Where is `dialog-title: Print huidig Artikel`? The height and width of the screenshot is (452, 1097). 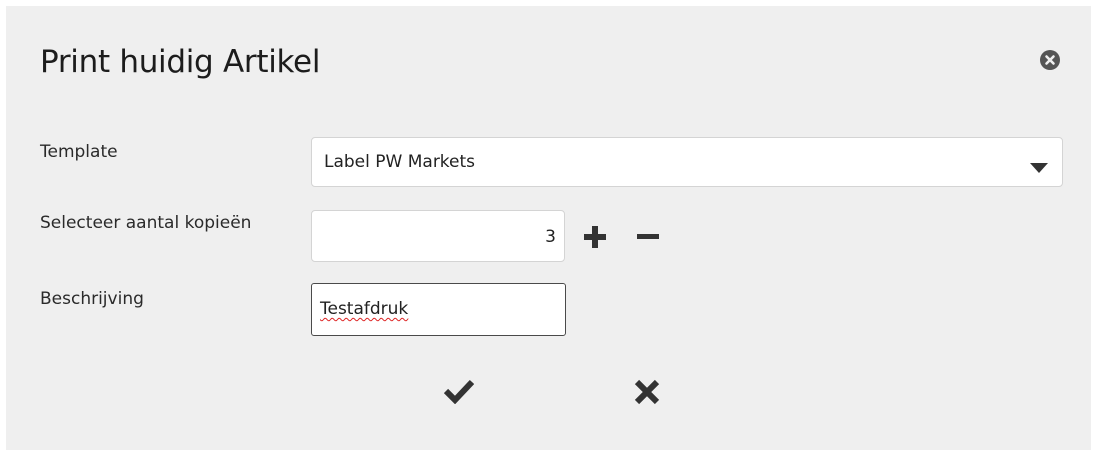 dialog-title: Print huidig Artikel is located at coordinates (180, 62).